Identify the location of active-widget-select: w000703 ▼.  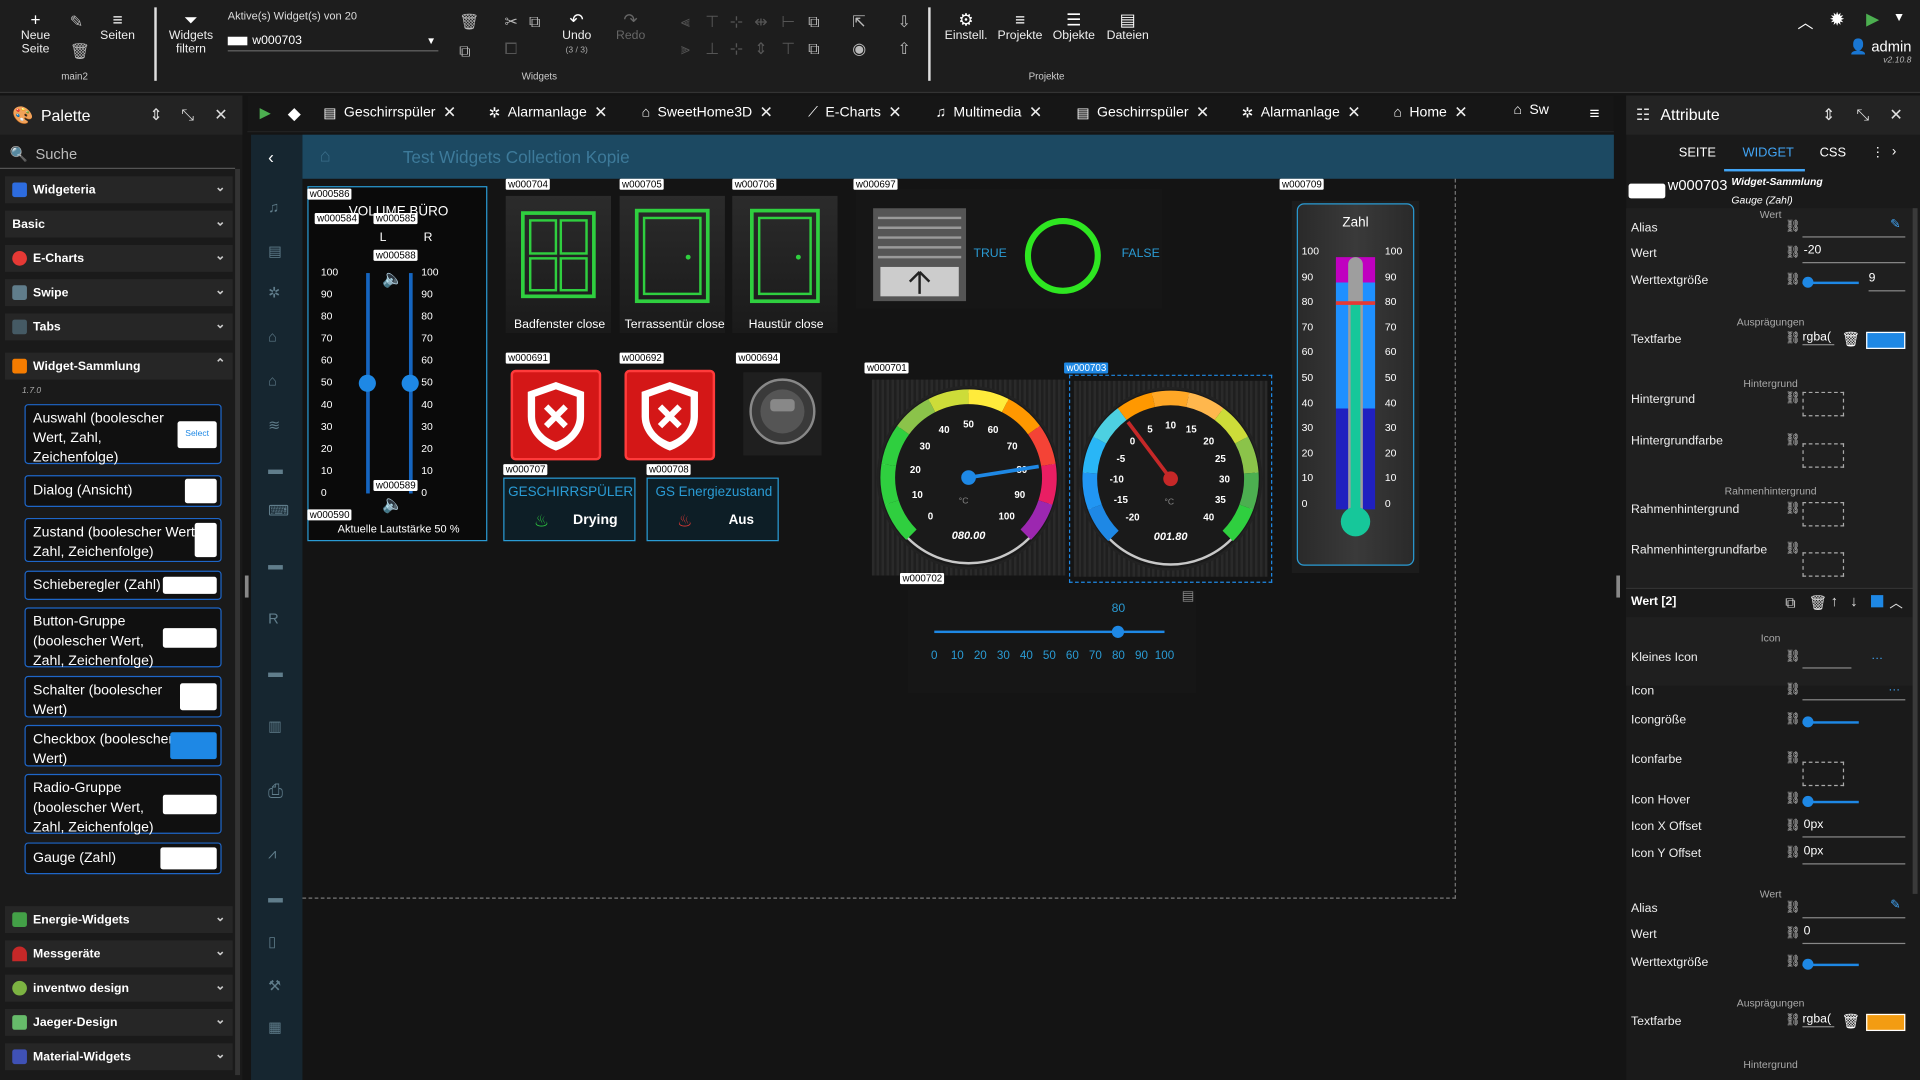
(333, 42).